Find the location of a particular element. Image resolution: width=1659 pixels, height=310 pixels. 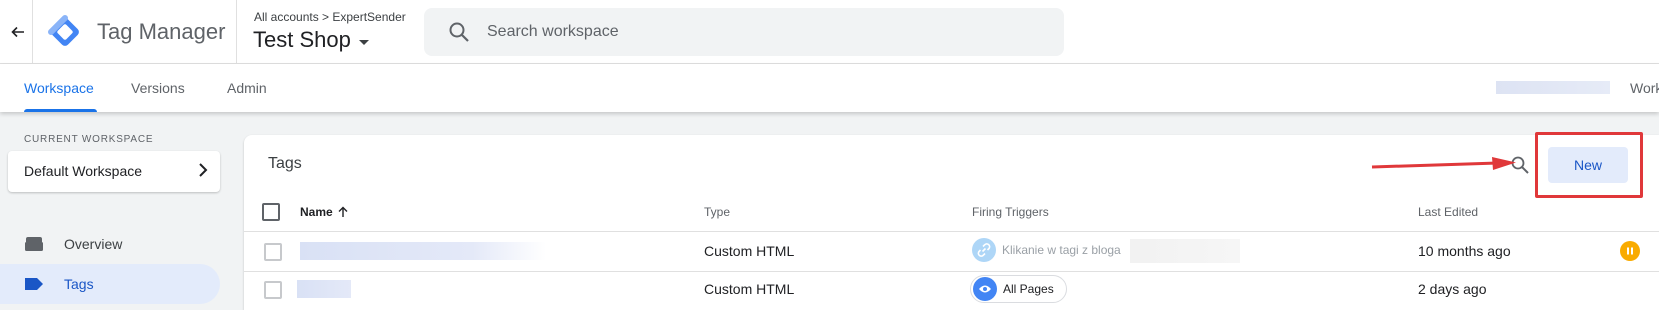

column-header-last-edited: Last Edited is located at coordinates (1448, 212).